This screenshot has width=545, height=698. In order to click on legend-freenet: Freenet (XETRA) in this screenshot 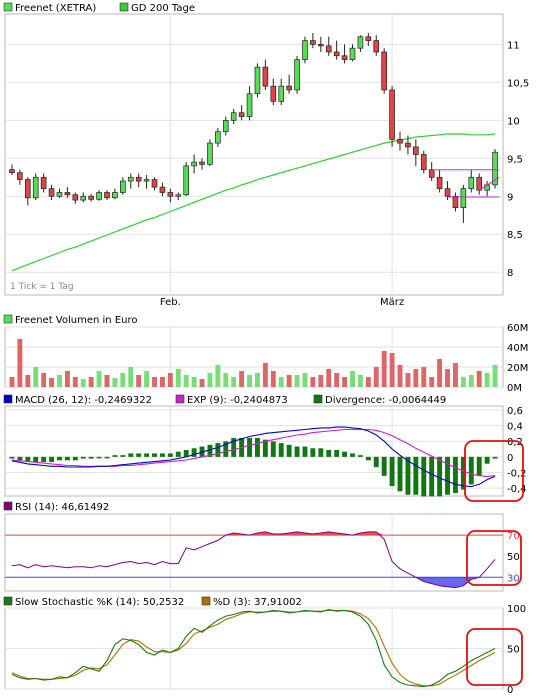, I will do `click(55, 8)`.